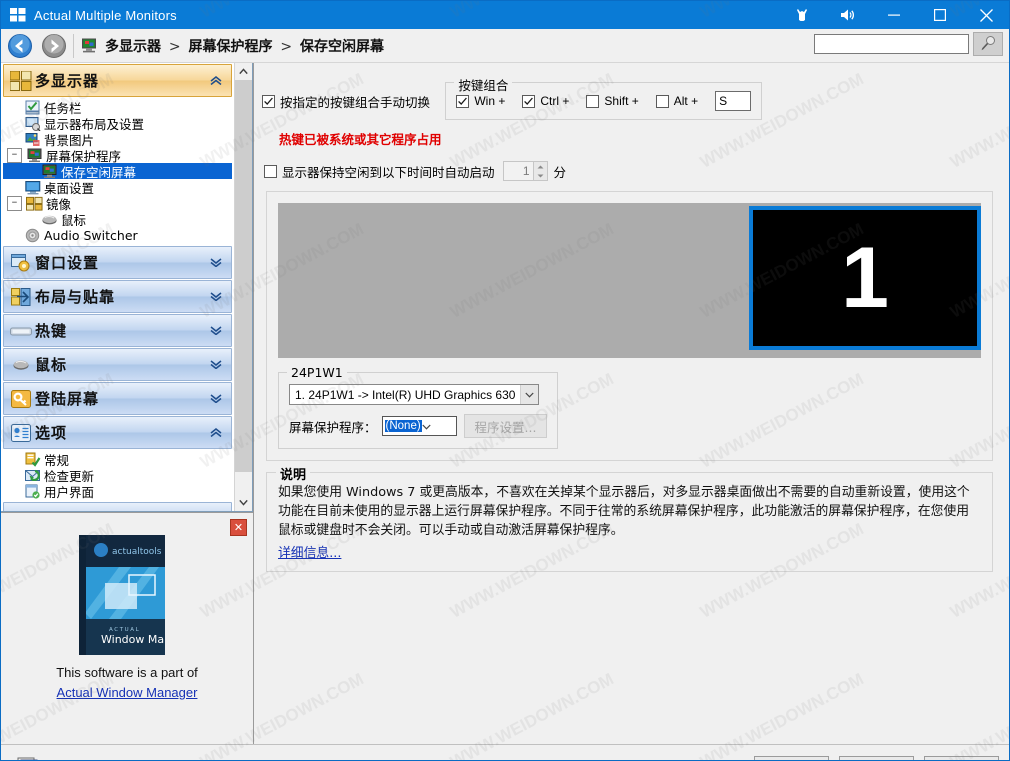 Image resolution: width=1010 pixels, height=761 pixels. Describe the element at coordinates (120, 756) in the screenshot. I see `redo-icon` at that location.